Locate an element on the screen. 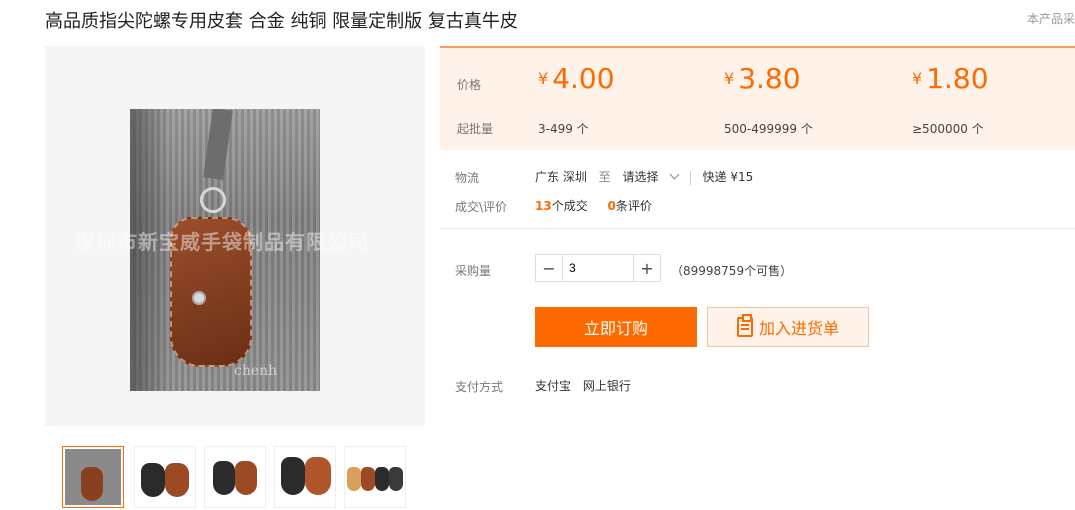 The width and height of the screenshot is (1075, 510). quantity-stepper: − + is located at coordinates (598, 268).